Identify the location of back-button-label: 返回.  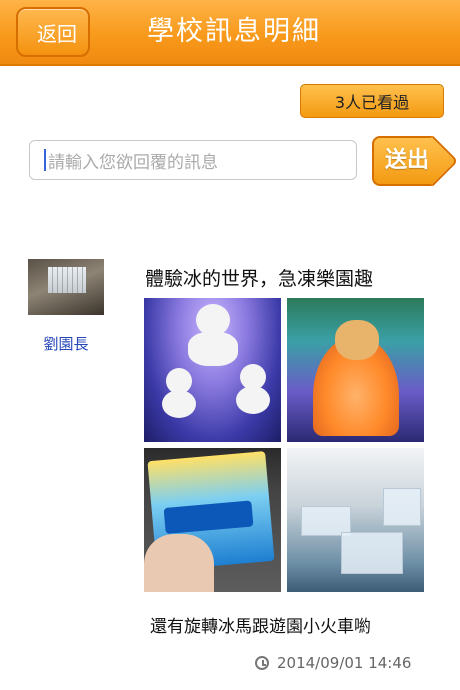
(57, 33).